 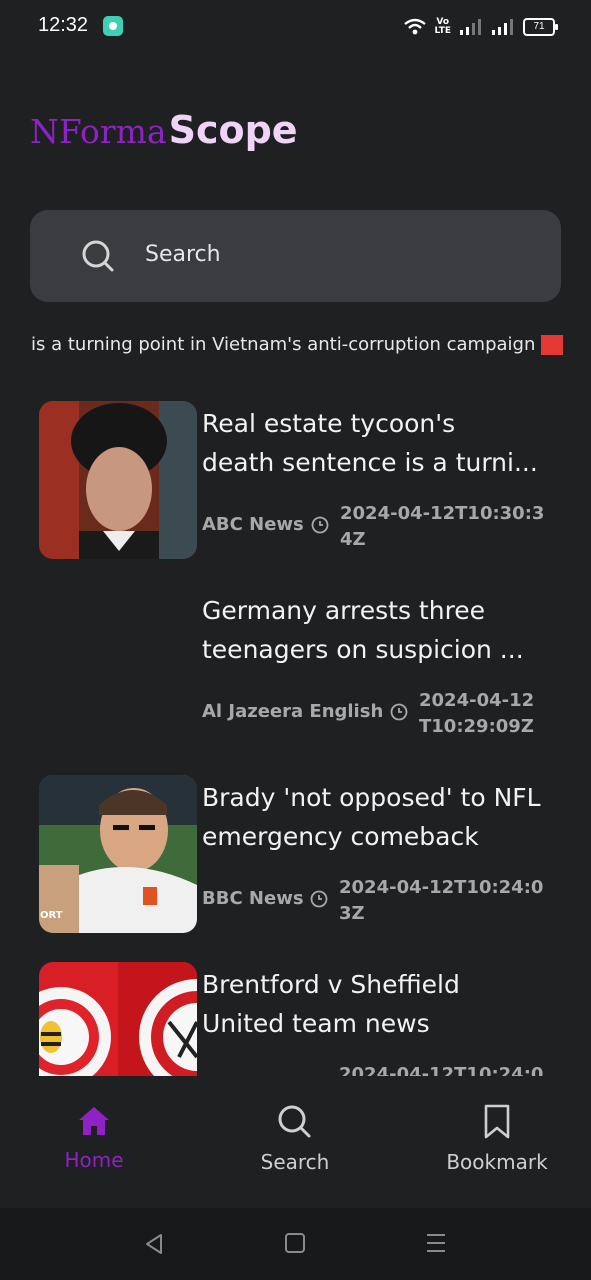 What do you see at coordinates (441, 1070) in the screenshot?
I see `news-timestamp: 2024-04-12T10:24:0` at bounding box center [441, 1070].